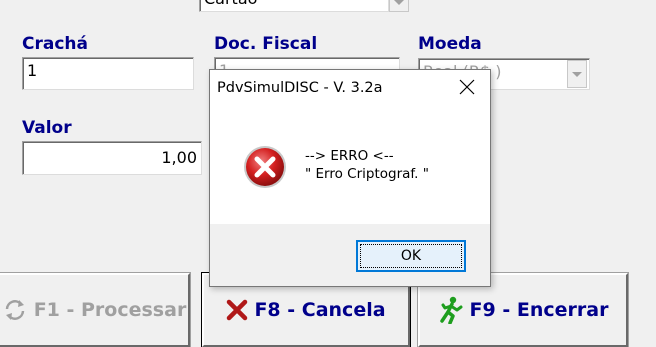  I want to click on valor-label: Valor, so click(47, 128).